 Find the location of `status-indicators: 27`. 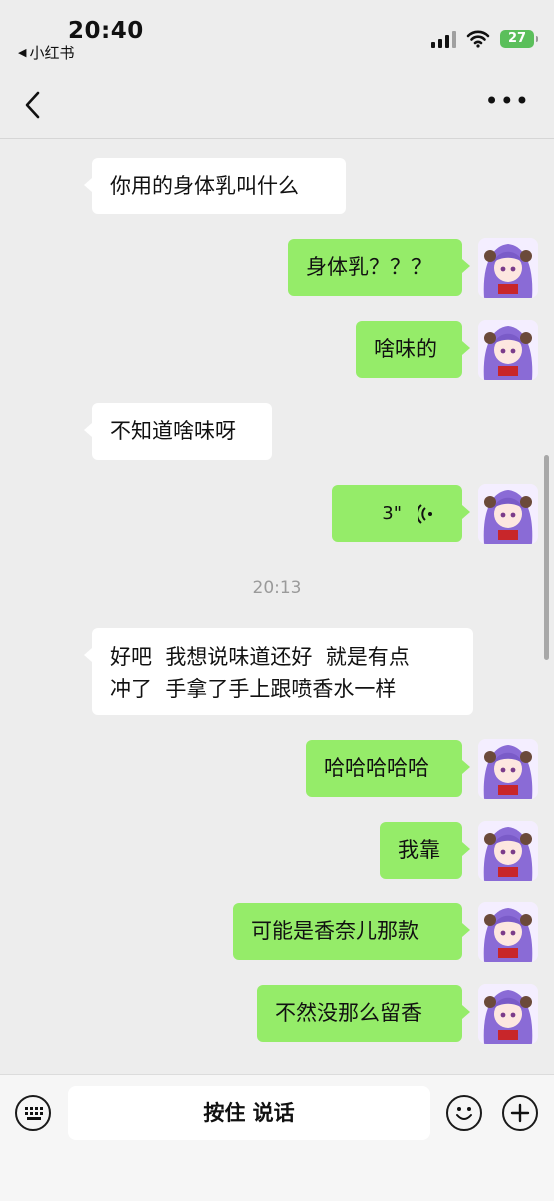

status-indicators: 27 is located at coordinates (484, 39).